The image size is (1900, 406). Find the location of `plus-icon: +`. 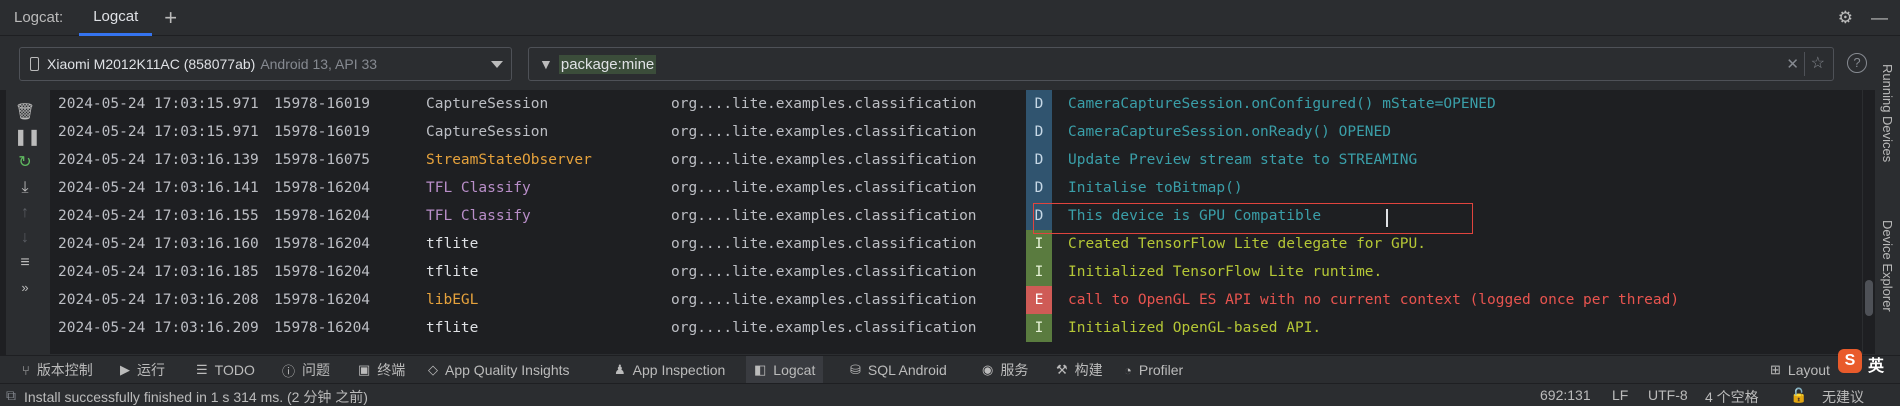

plus-icon: + is located at coordinates (170, 17).